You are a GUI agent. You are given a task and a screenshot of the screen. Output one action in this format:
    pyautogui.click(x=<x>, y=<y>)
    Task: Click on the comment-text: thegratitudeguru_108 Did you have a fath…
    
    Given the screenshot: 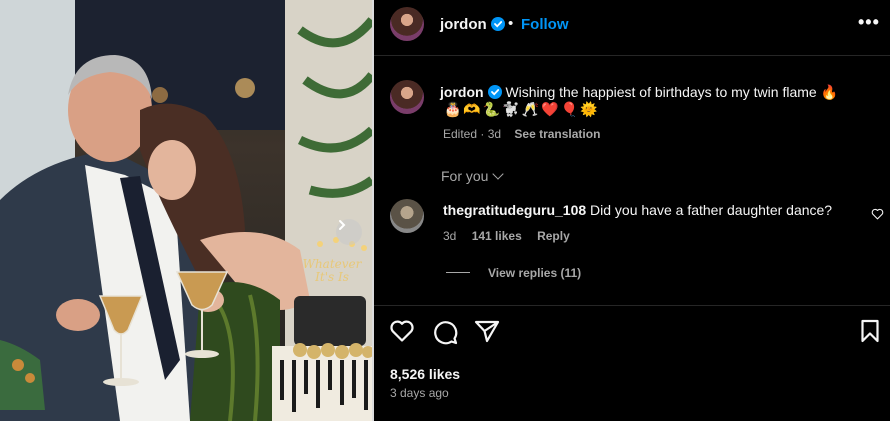 What is the action you would take?
    pyautogui.click(x=637, y=210)
    